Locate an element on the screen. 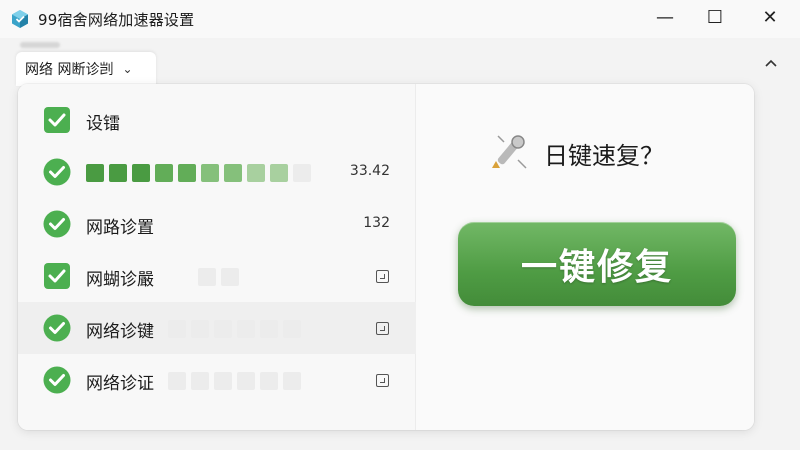  chevron-down-icon: ⌄ is located at coordinates (127, 69).